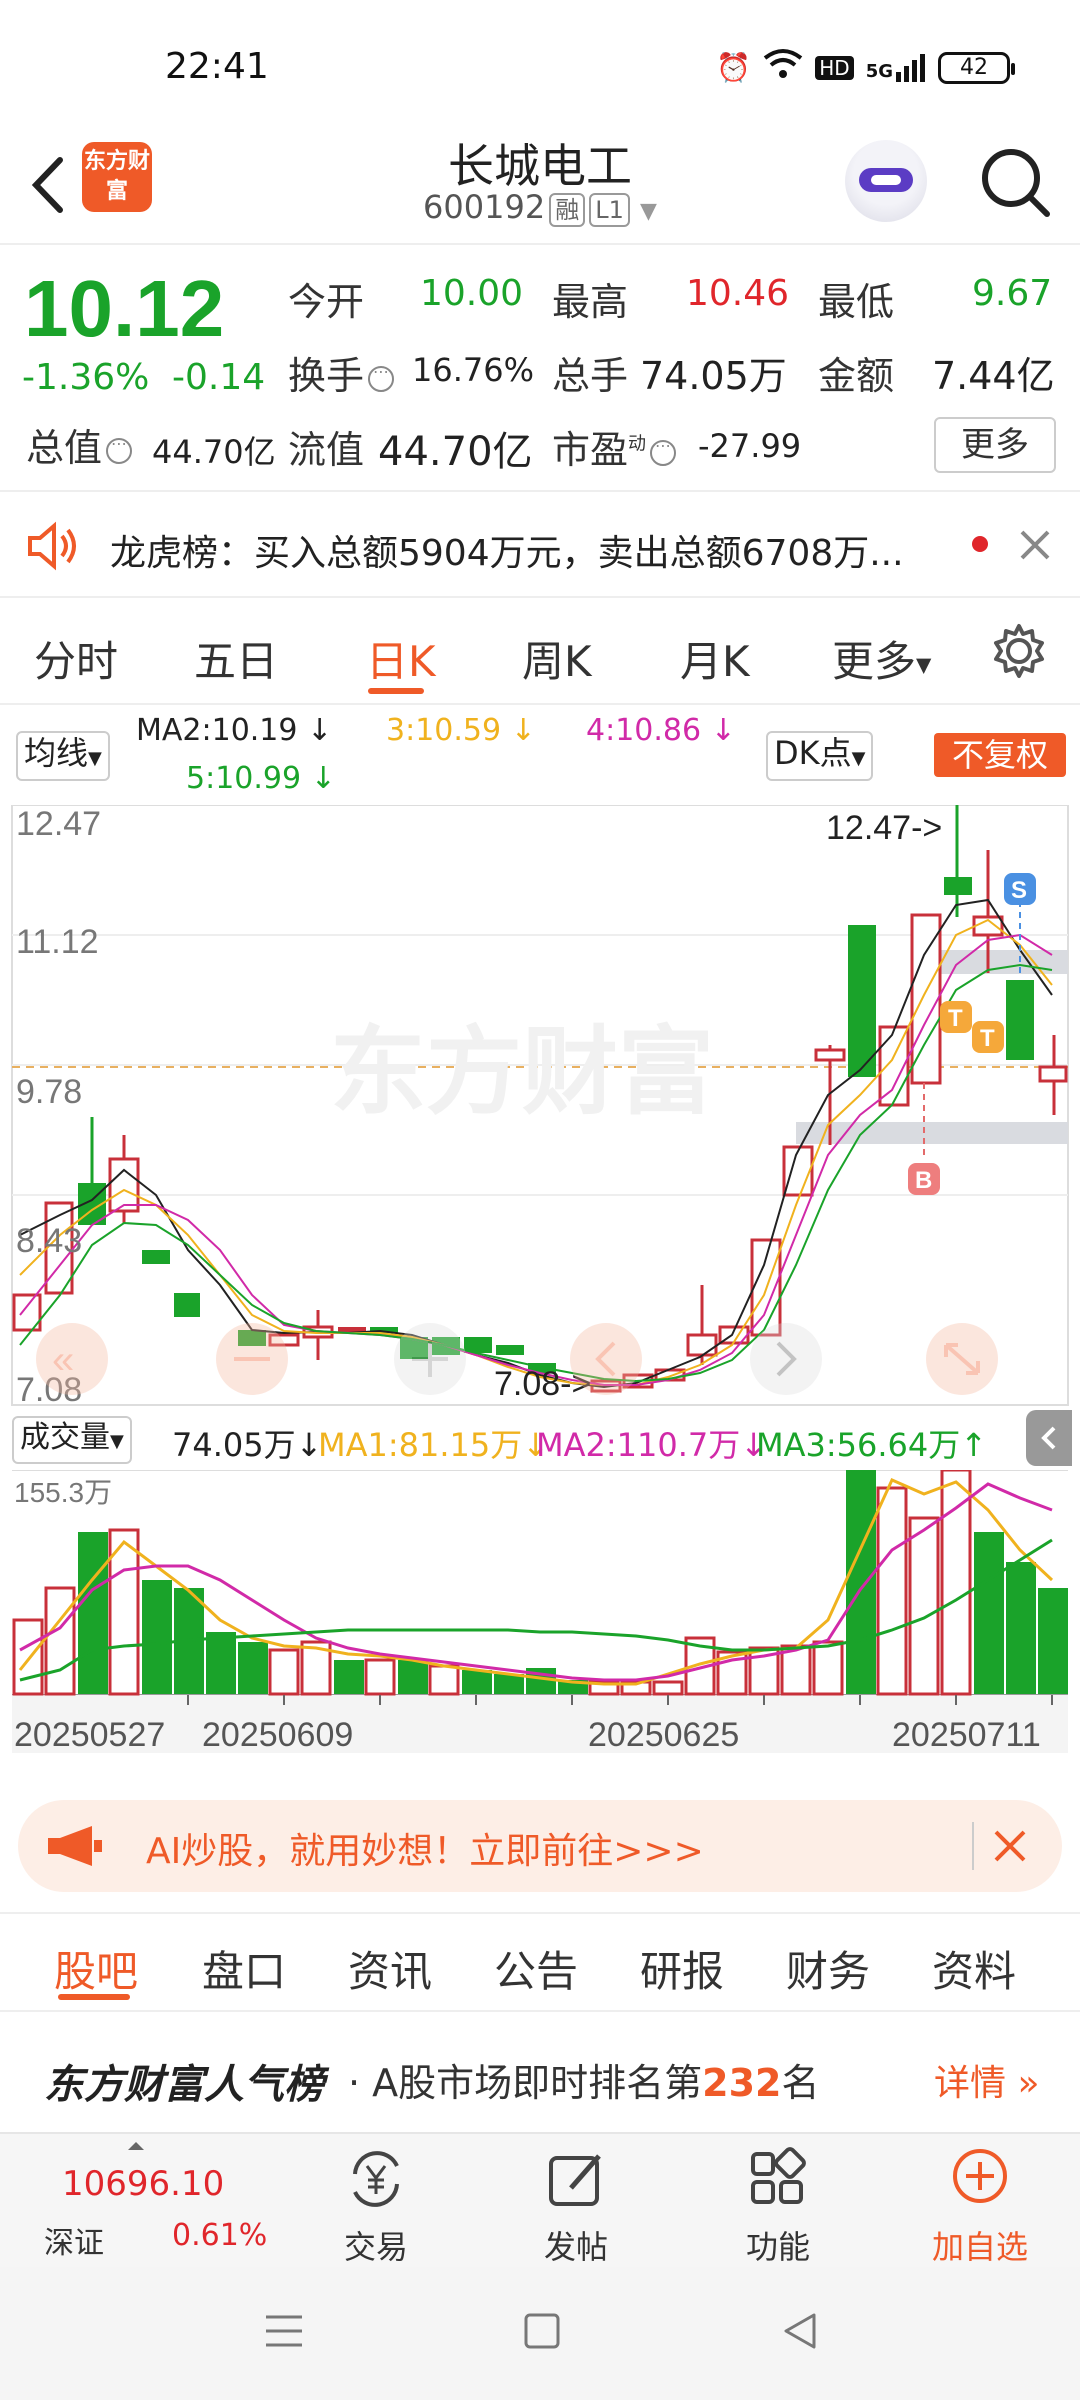 Image resolution: width=1080 pixels, height=2400 pixels. What do you see at coordinates (995, 445) in the screenshot?
I see `more-button: 更多` at bounding box center [995, 445].